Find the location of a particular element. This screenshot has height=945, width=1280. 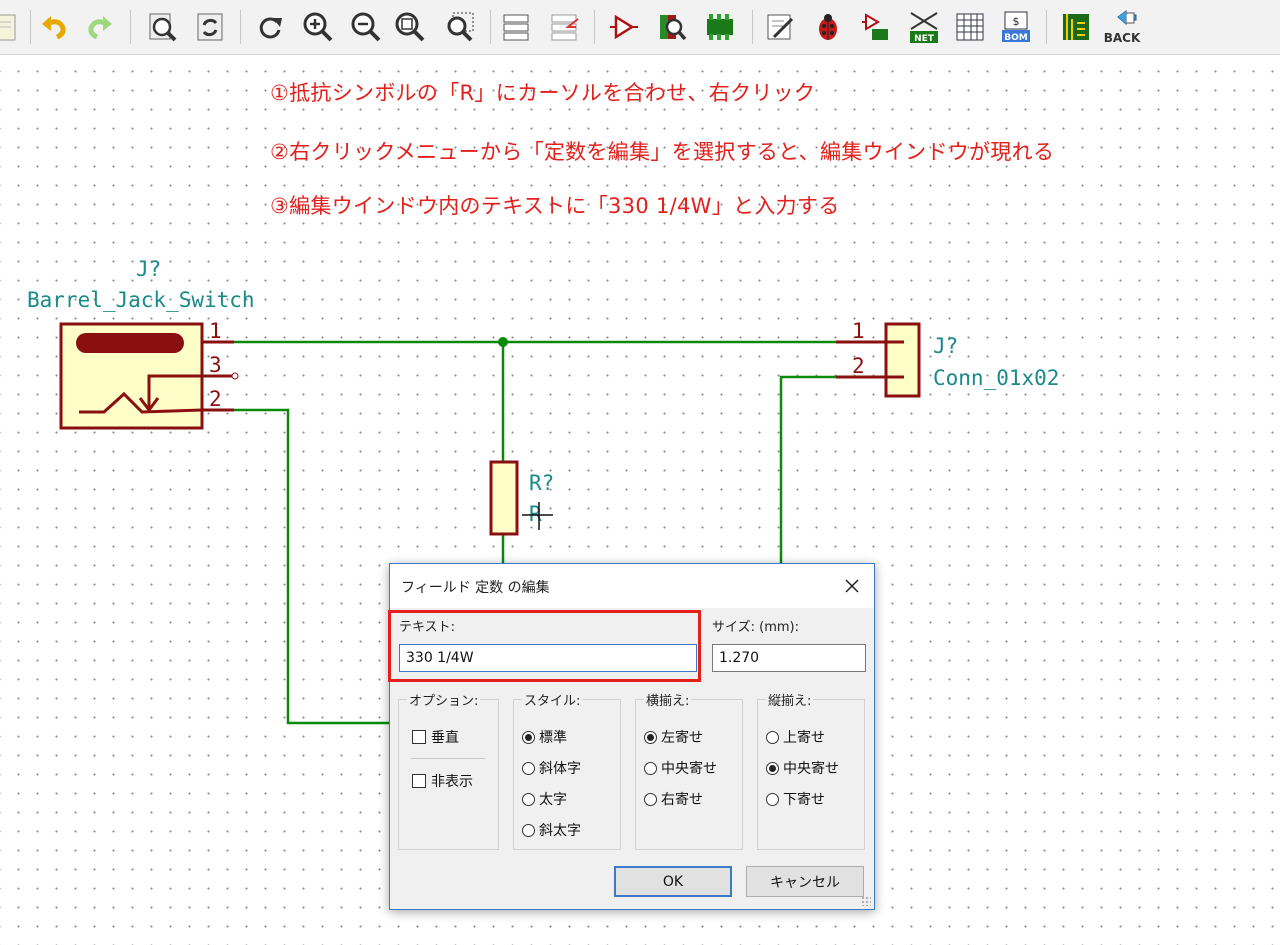

vertical-checkbox: 垂直 is located at coordinates (435, 737).